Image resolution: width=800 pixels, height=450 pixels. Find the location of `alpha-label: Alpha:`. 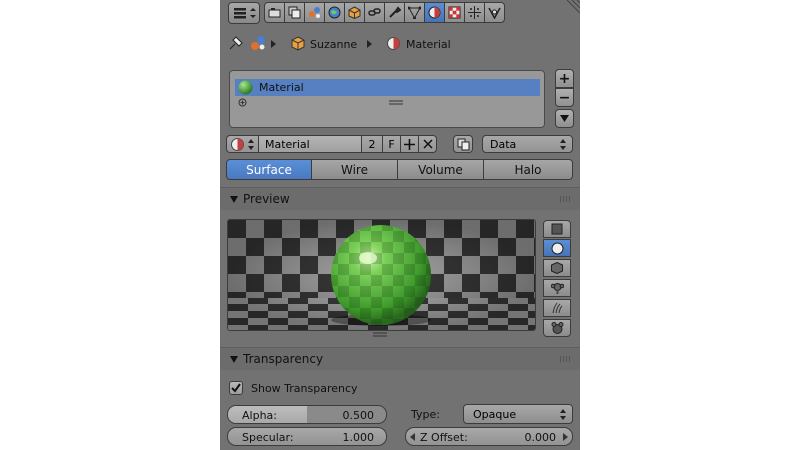

alpha-label: Alpha: is located at coordinates (259, 415).